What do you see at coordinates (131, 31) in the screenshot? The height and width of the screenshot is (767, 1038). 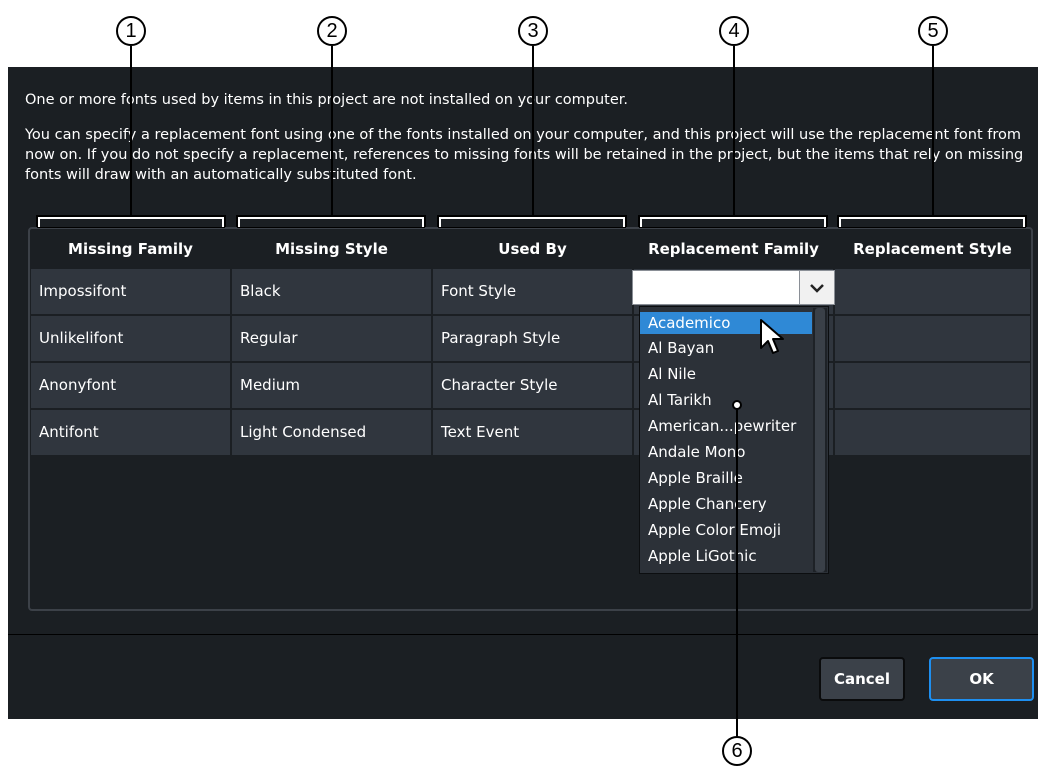 I see `callout-1: 1` at bounding box center [131, 31].